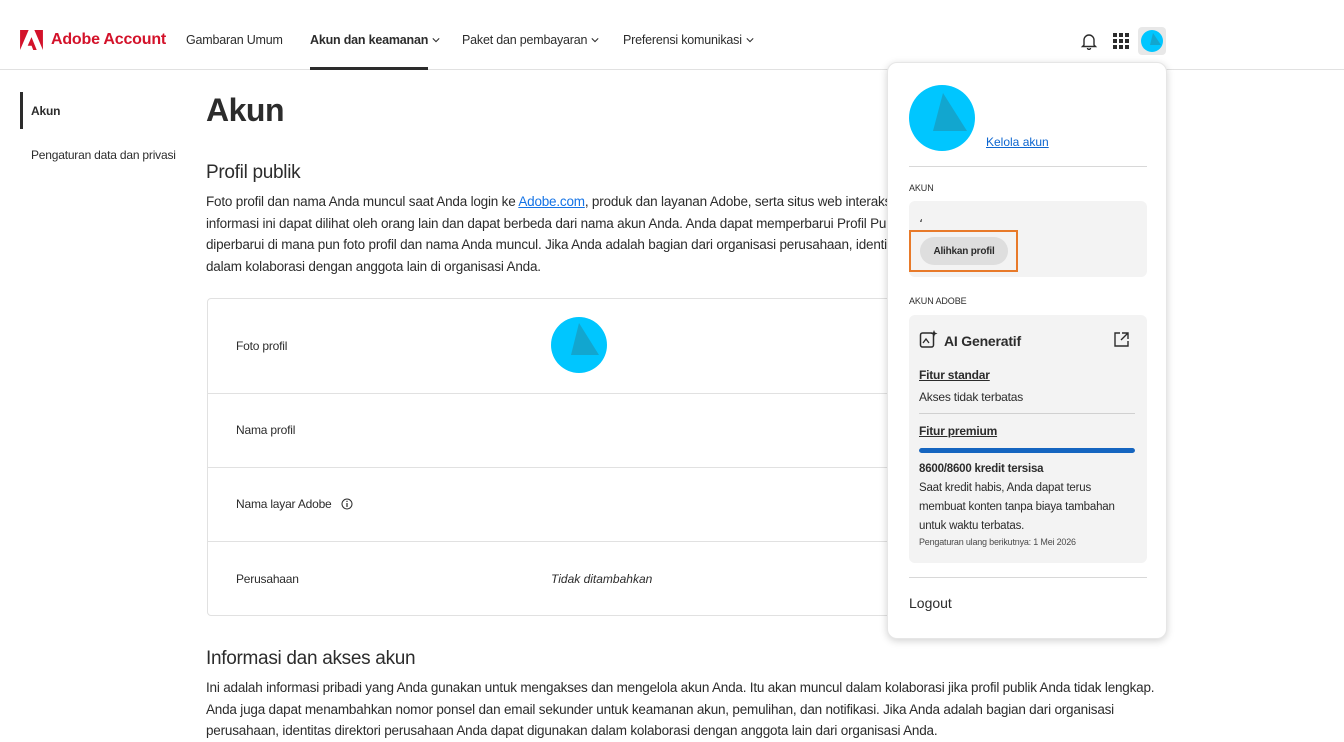 This screenshot has width=1344, height=742. Describe the element at coordinates (958, 431) in the screenshot. I see `premium-features-link: Fitur premium` at that location.